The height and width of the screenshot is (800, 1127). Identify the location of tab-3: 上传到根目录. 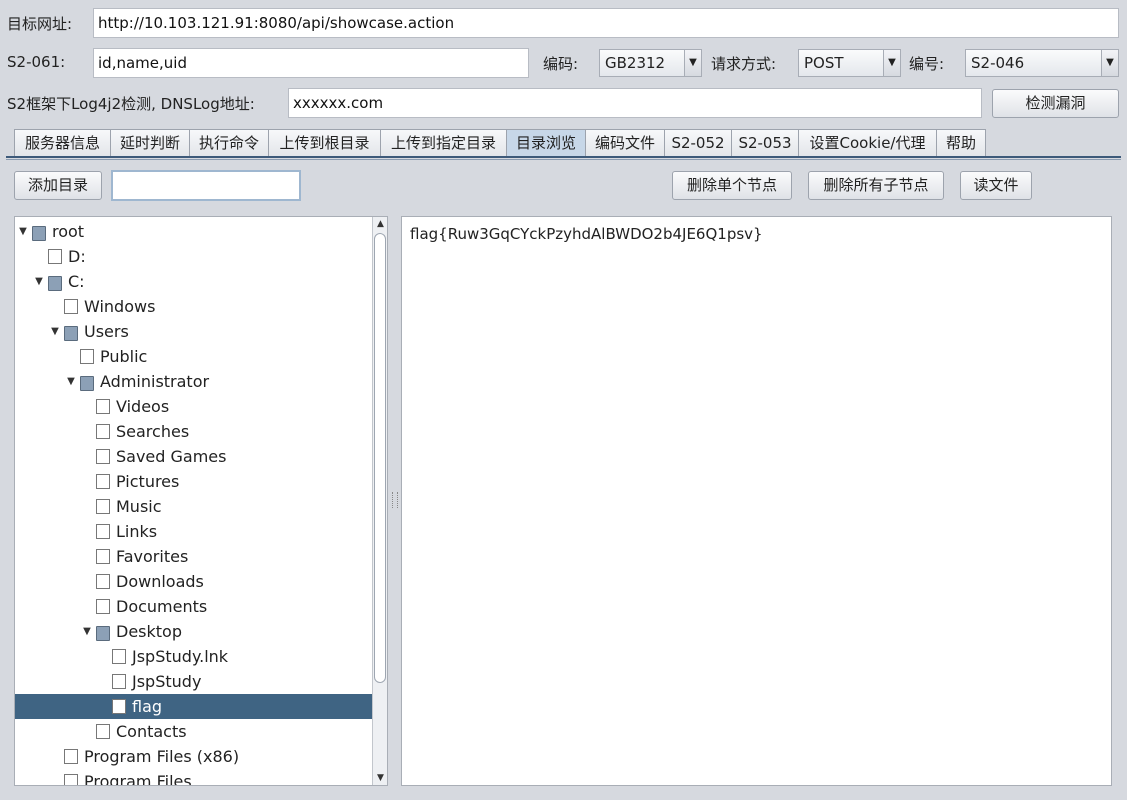
(324, 142).